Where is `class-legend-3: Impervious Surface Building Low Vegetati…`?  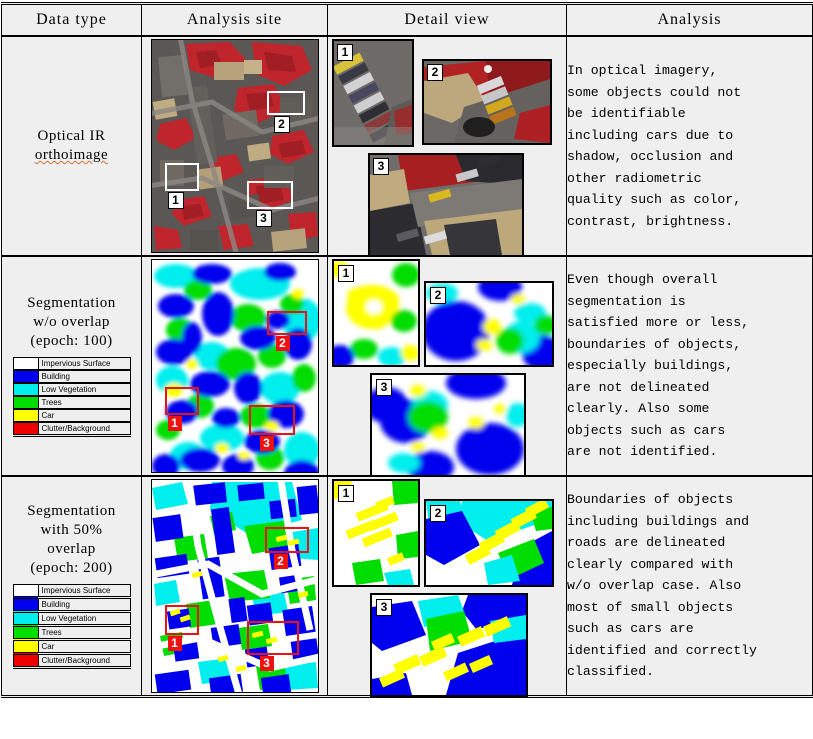
class-legend-3: Impervious Surface Building Low Vegetati… is located at coordinates (71, 626).